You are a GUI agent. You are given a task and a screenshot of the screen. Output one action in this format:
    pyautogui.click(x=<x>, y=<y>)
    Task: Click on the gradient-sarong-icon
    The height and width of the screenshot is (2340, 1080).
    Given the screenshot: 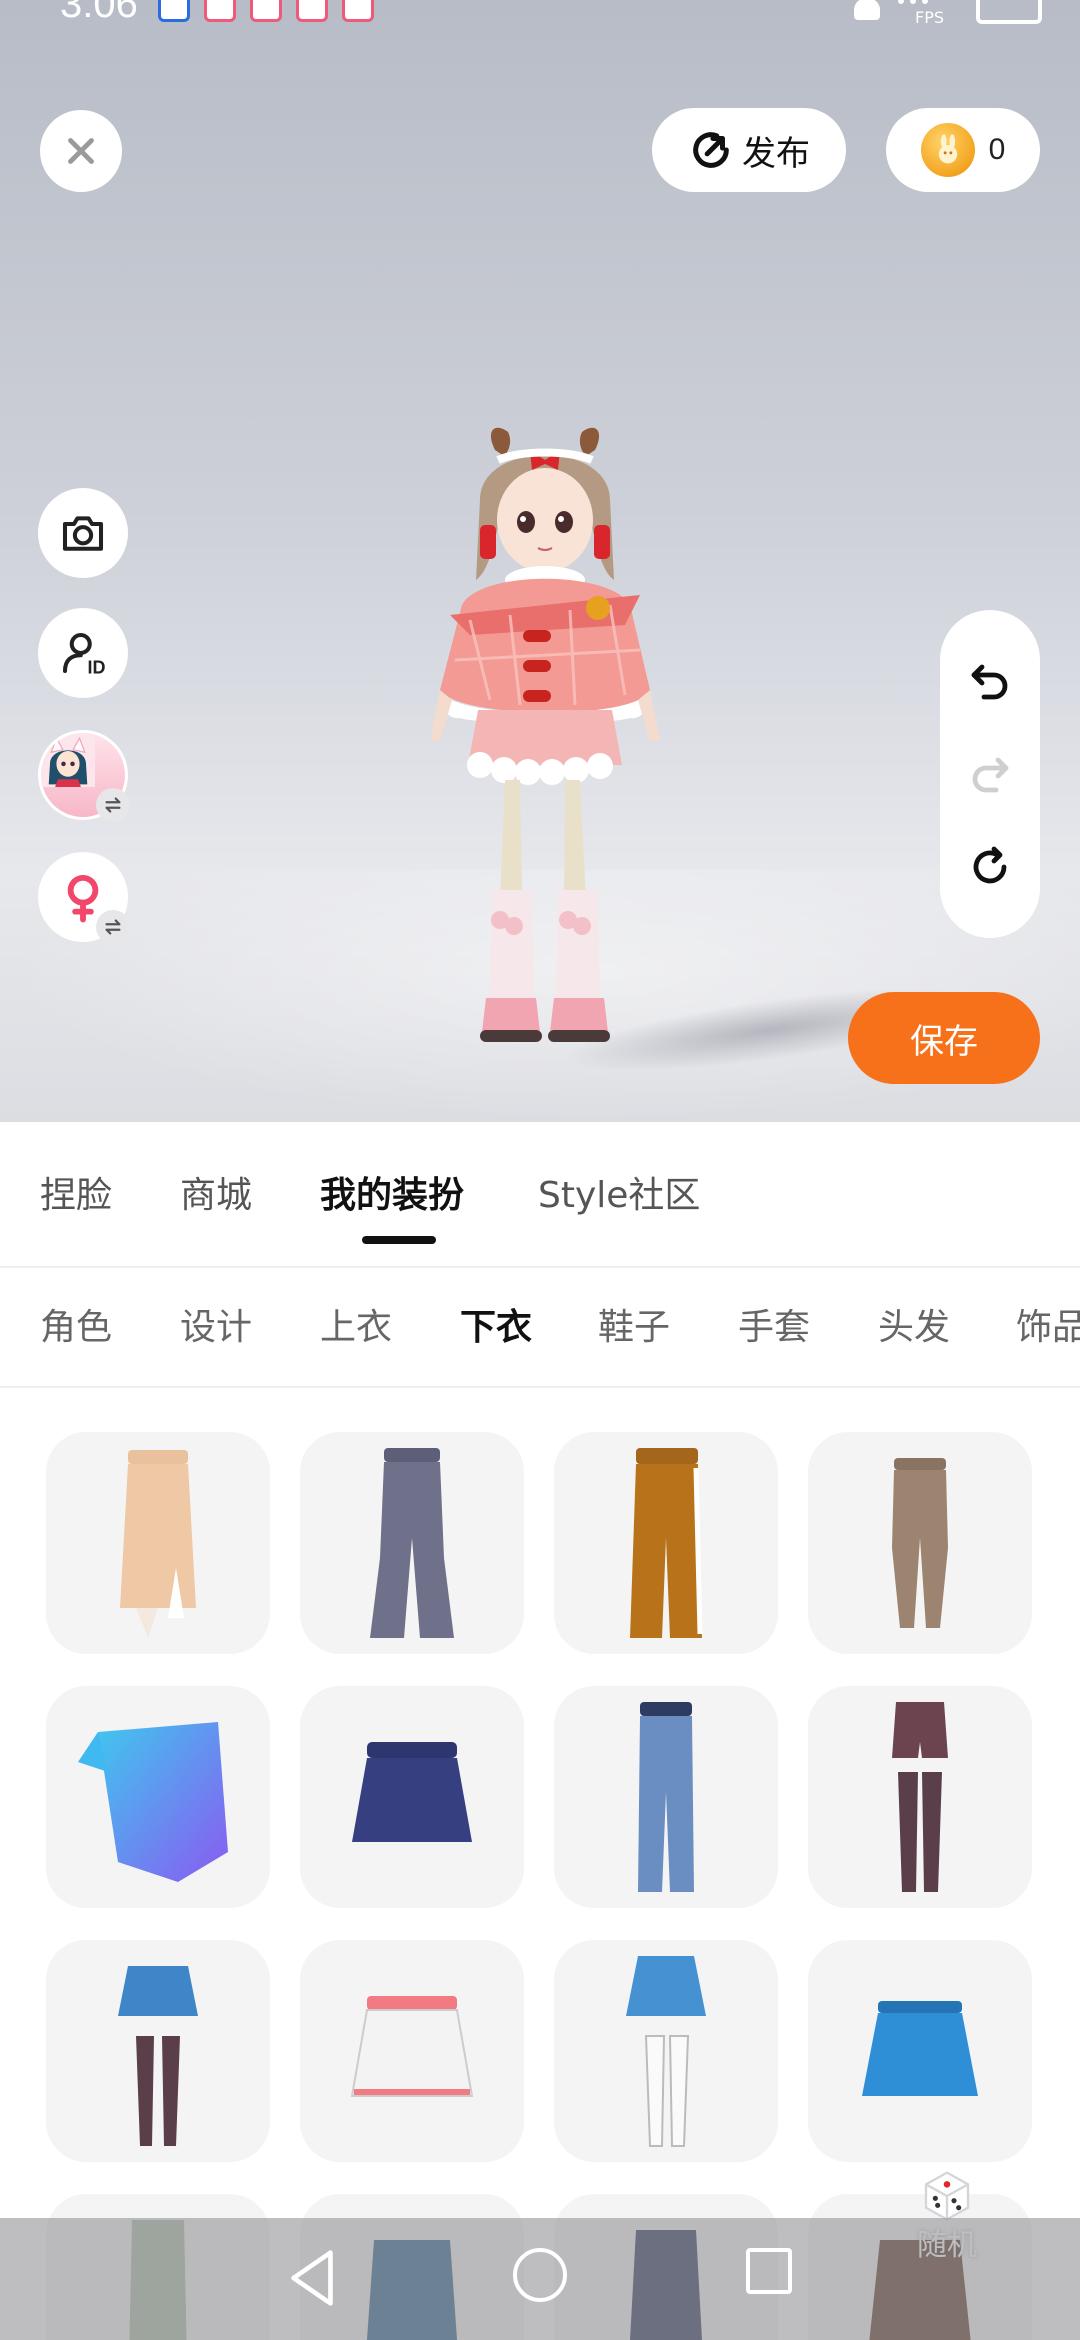 What is the action you would take?
    pyautogui.click(x=153, y=1802)
    